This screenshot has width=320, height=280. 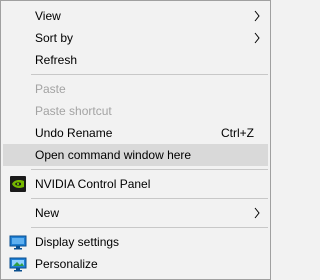 I want to click on menu-item-new: New, so click(x=135, y=213).